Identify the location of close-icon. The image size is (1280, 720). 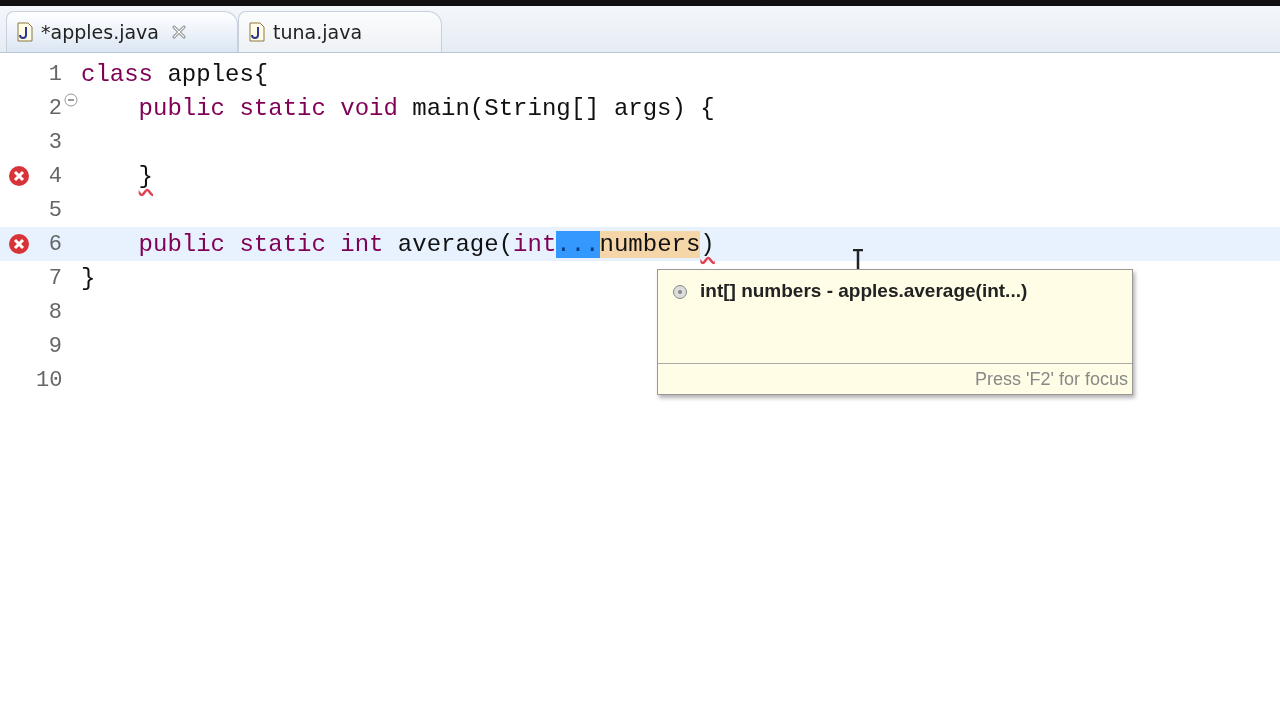
(179, 32).